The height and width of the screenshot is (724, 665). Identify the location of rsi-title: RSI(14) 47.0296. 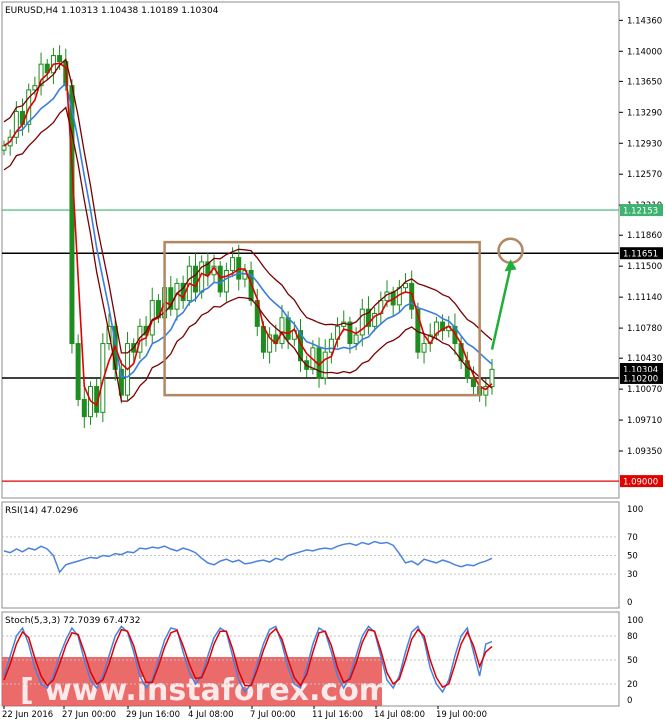
(41, 511).